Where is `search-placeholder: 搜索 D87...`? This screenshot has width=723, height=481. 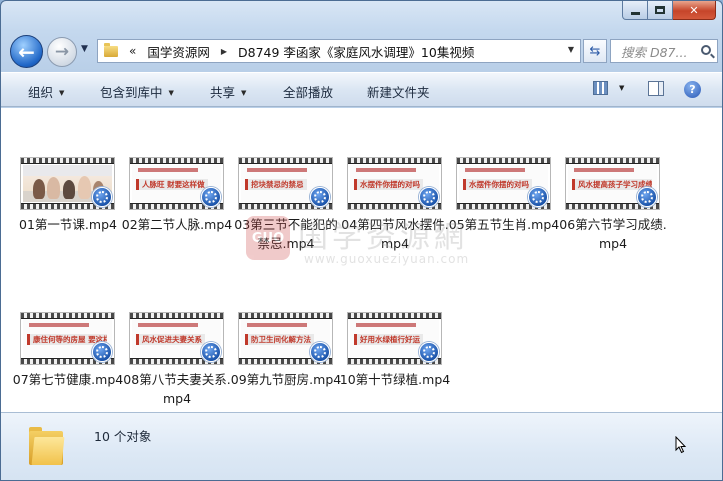 search-placeholder: 搜索 D87... is located at coordinates (654, 52).